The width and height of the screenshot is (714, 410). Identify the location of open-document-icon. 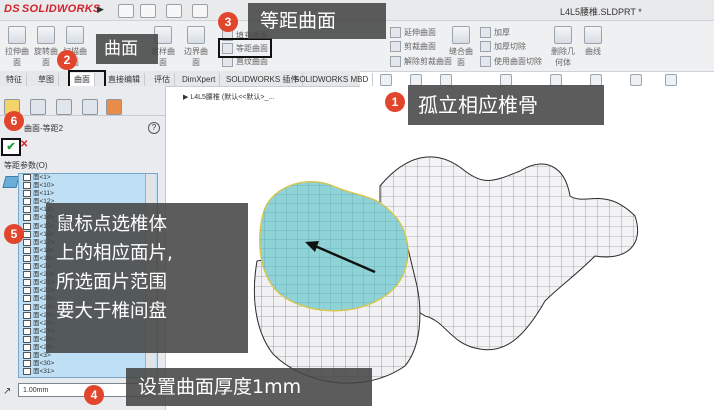
(148, 11).